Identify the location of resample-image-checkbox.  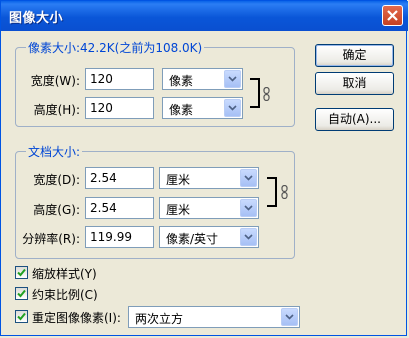
(21, 316).